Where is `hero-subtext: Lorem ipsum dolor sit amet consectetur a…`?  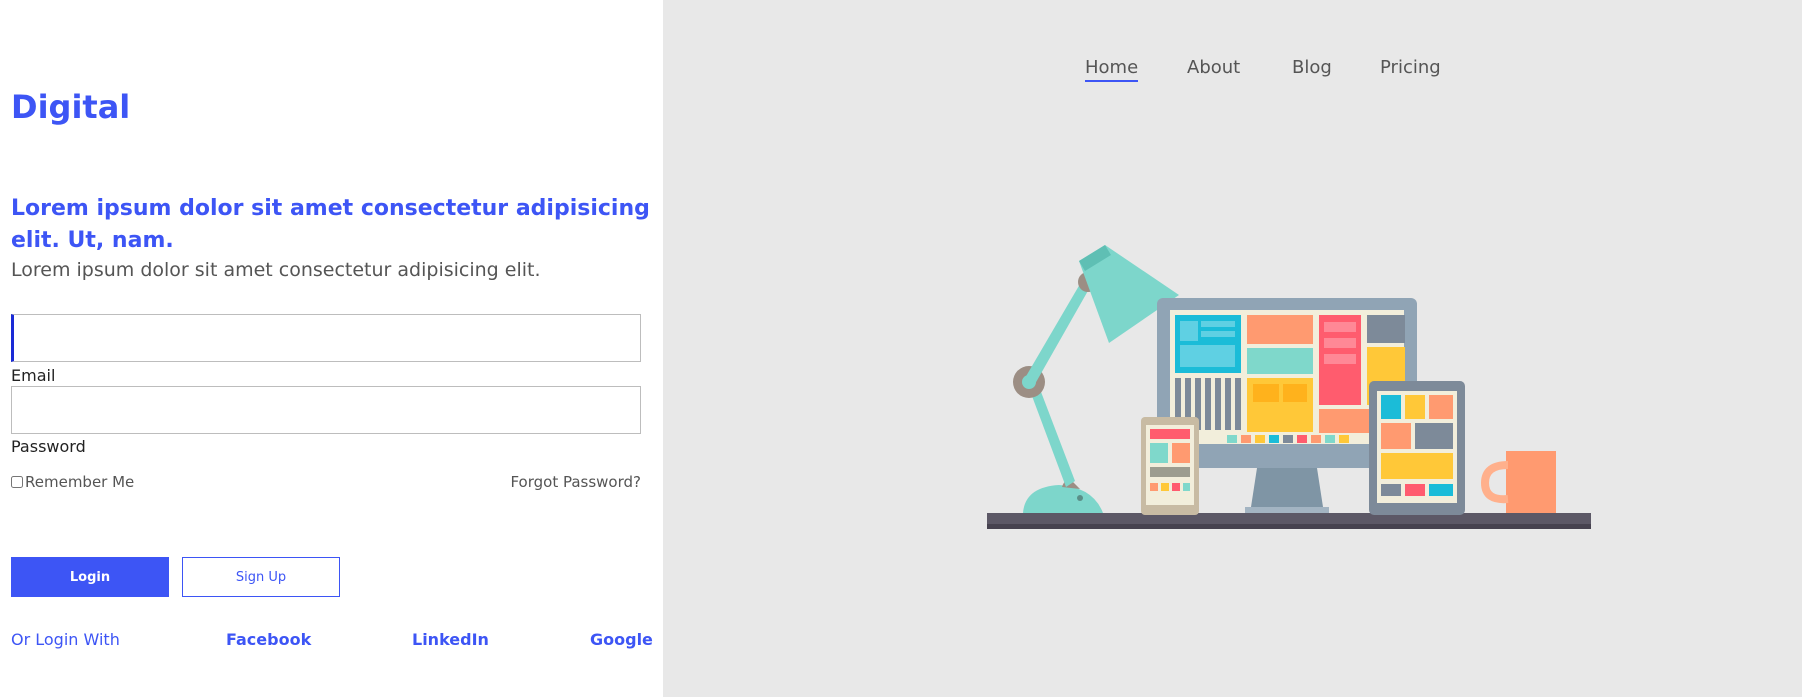 hero-subtext: Lorem ipsum dolor sit amet consectetur a… is located at coordinates (276, 270).